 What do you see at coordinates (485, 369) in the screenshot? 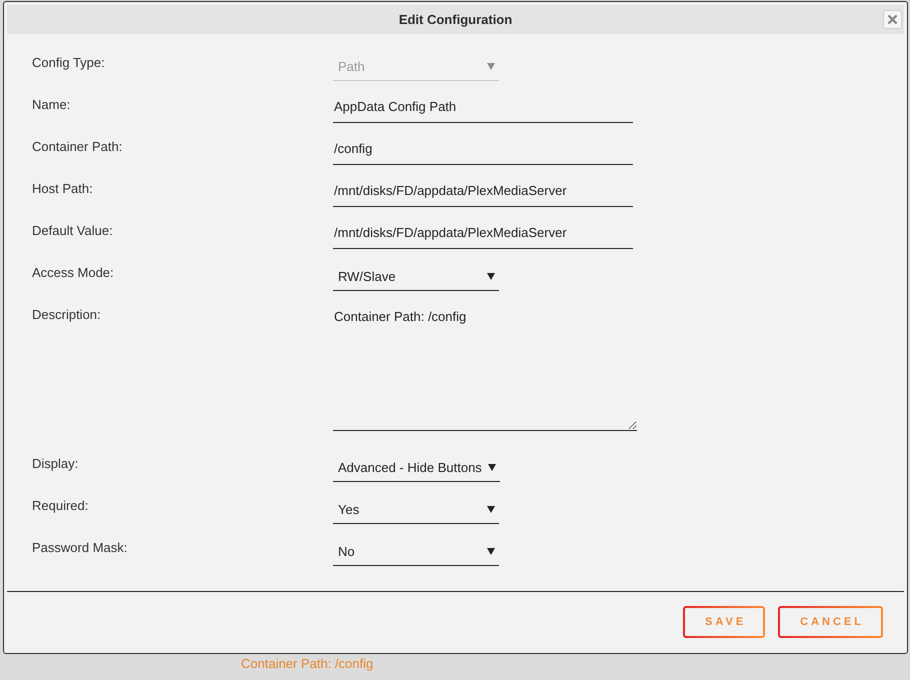
I see `text-area: Container Path: /config` at bounding box center [485, 369].